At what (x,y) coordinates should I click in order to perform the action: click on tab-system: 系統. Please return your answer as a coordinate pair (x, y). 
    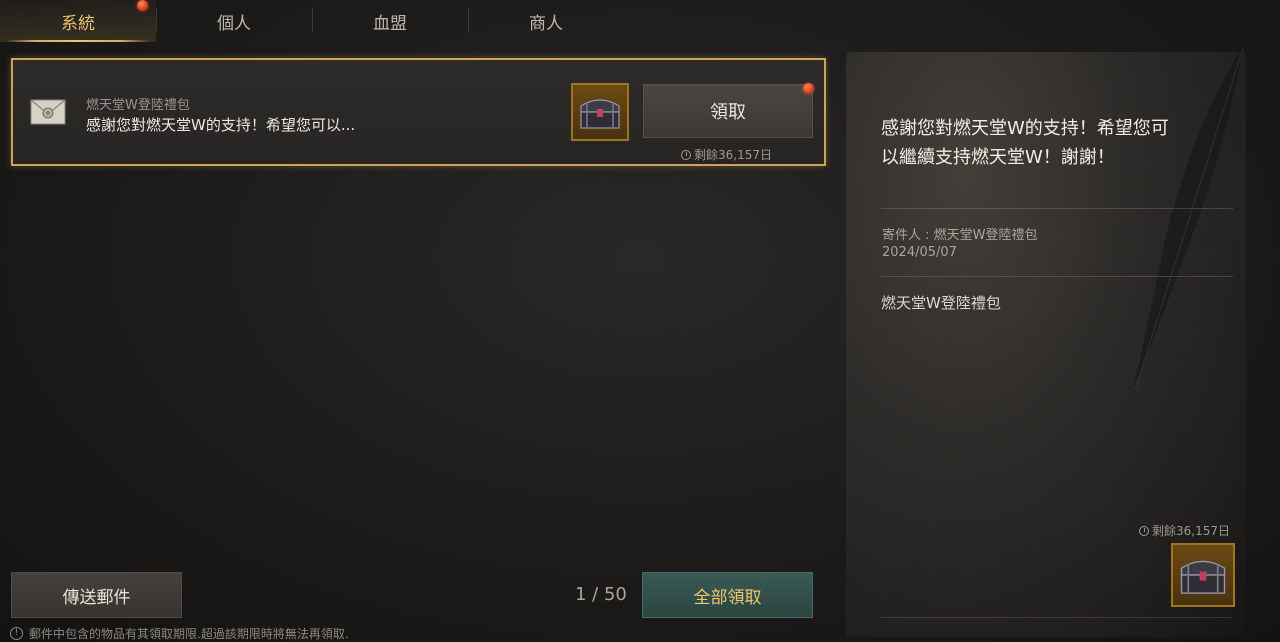
    Looking at the image, I should click on (78, 21).